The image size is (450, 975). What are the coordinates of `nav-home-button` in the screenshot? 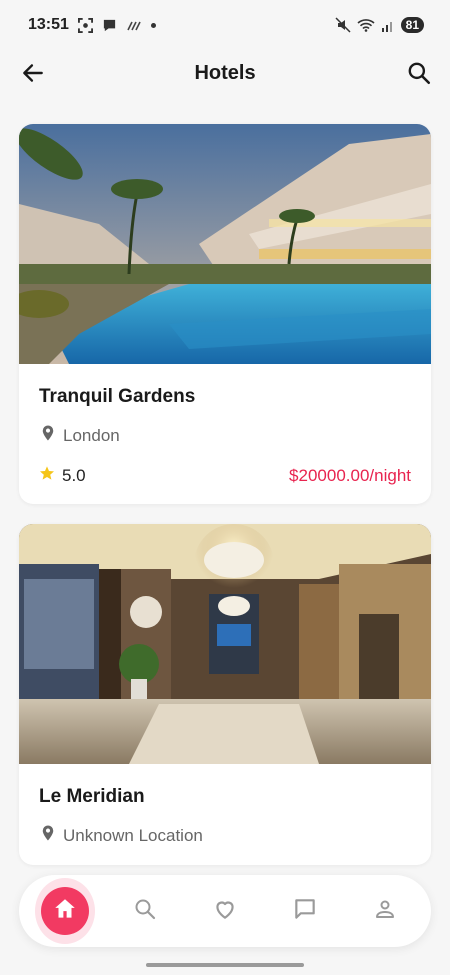 It's located at (65, 911).